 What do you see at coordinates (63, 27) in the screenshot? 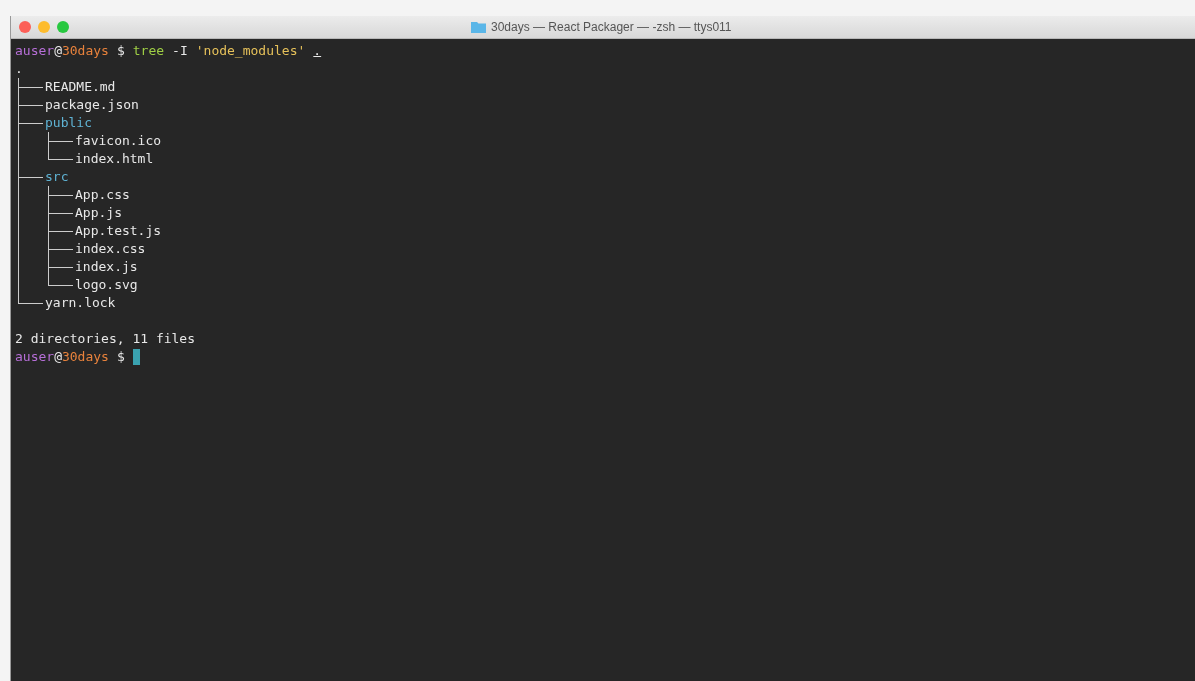
I see `maximize-button` at bounding box center [63, 27].